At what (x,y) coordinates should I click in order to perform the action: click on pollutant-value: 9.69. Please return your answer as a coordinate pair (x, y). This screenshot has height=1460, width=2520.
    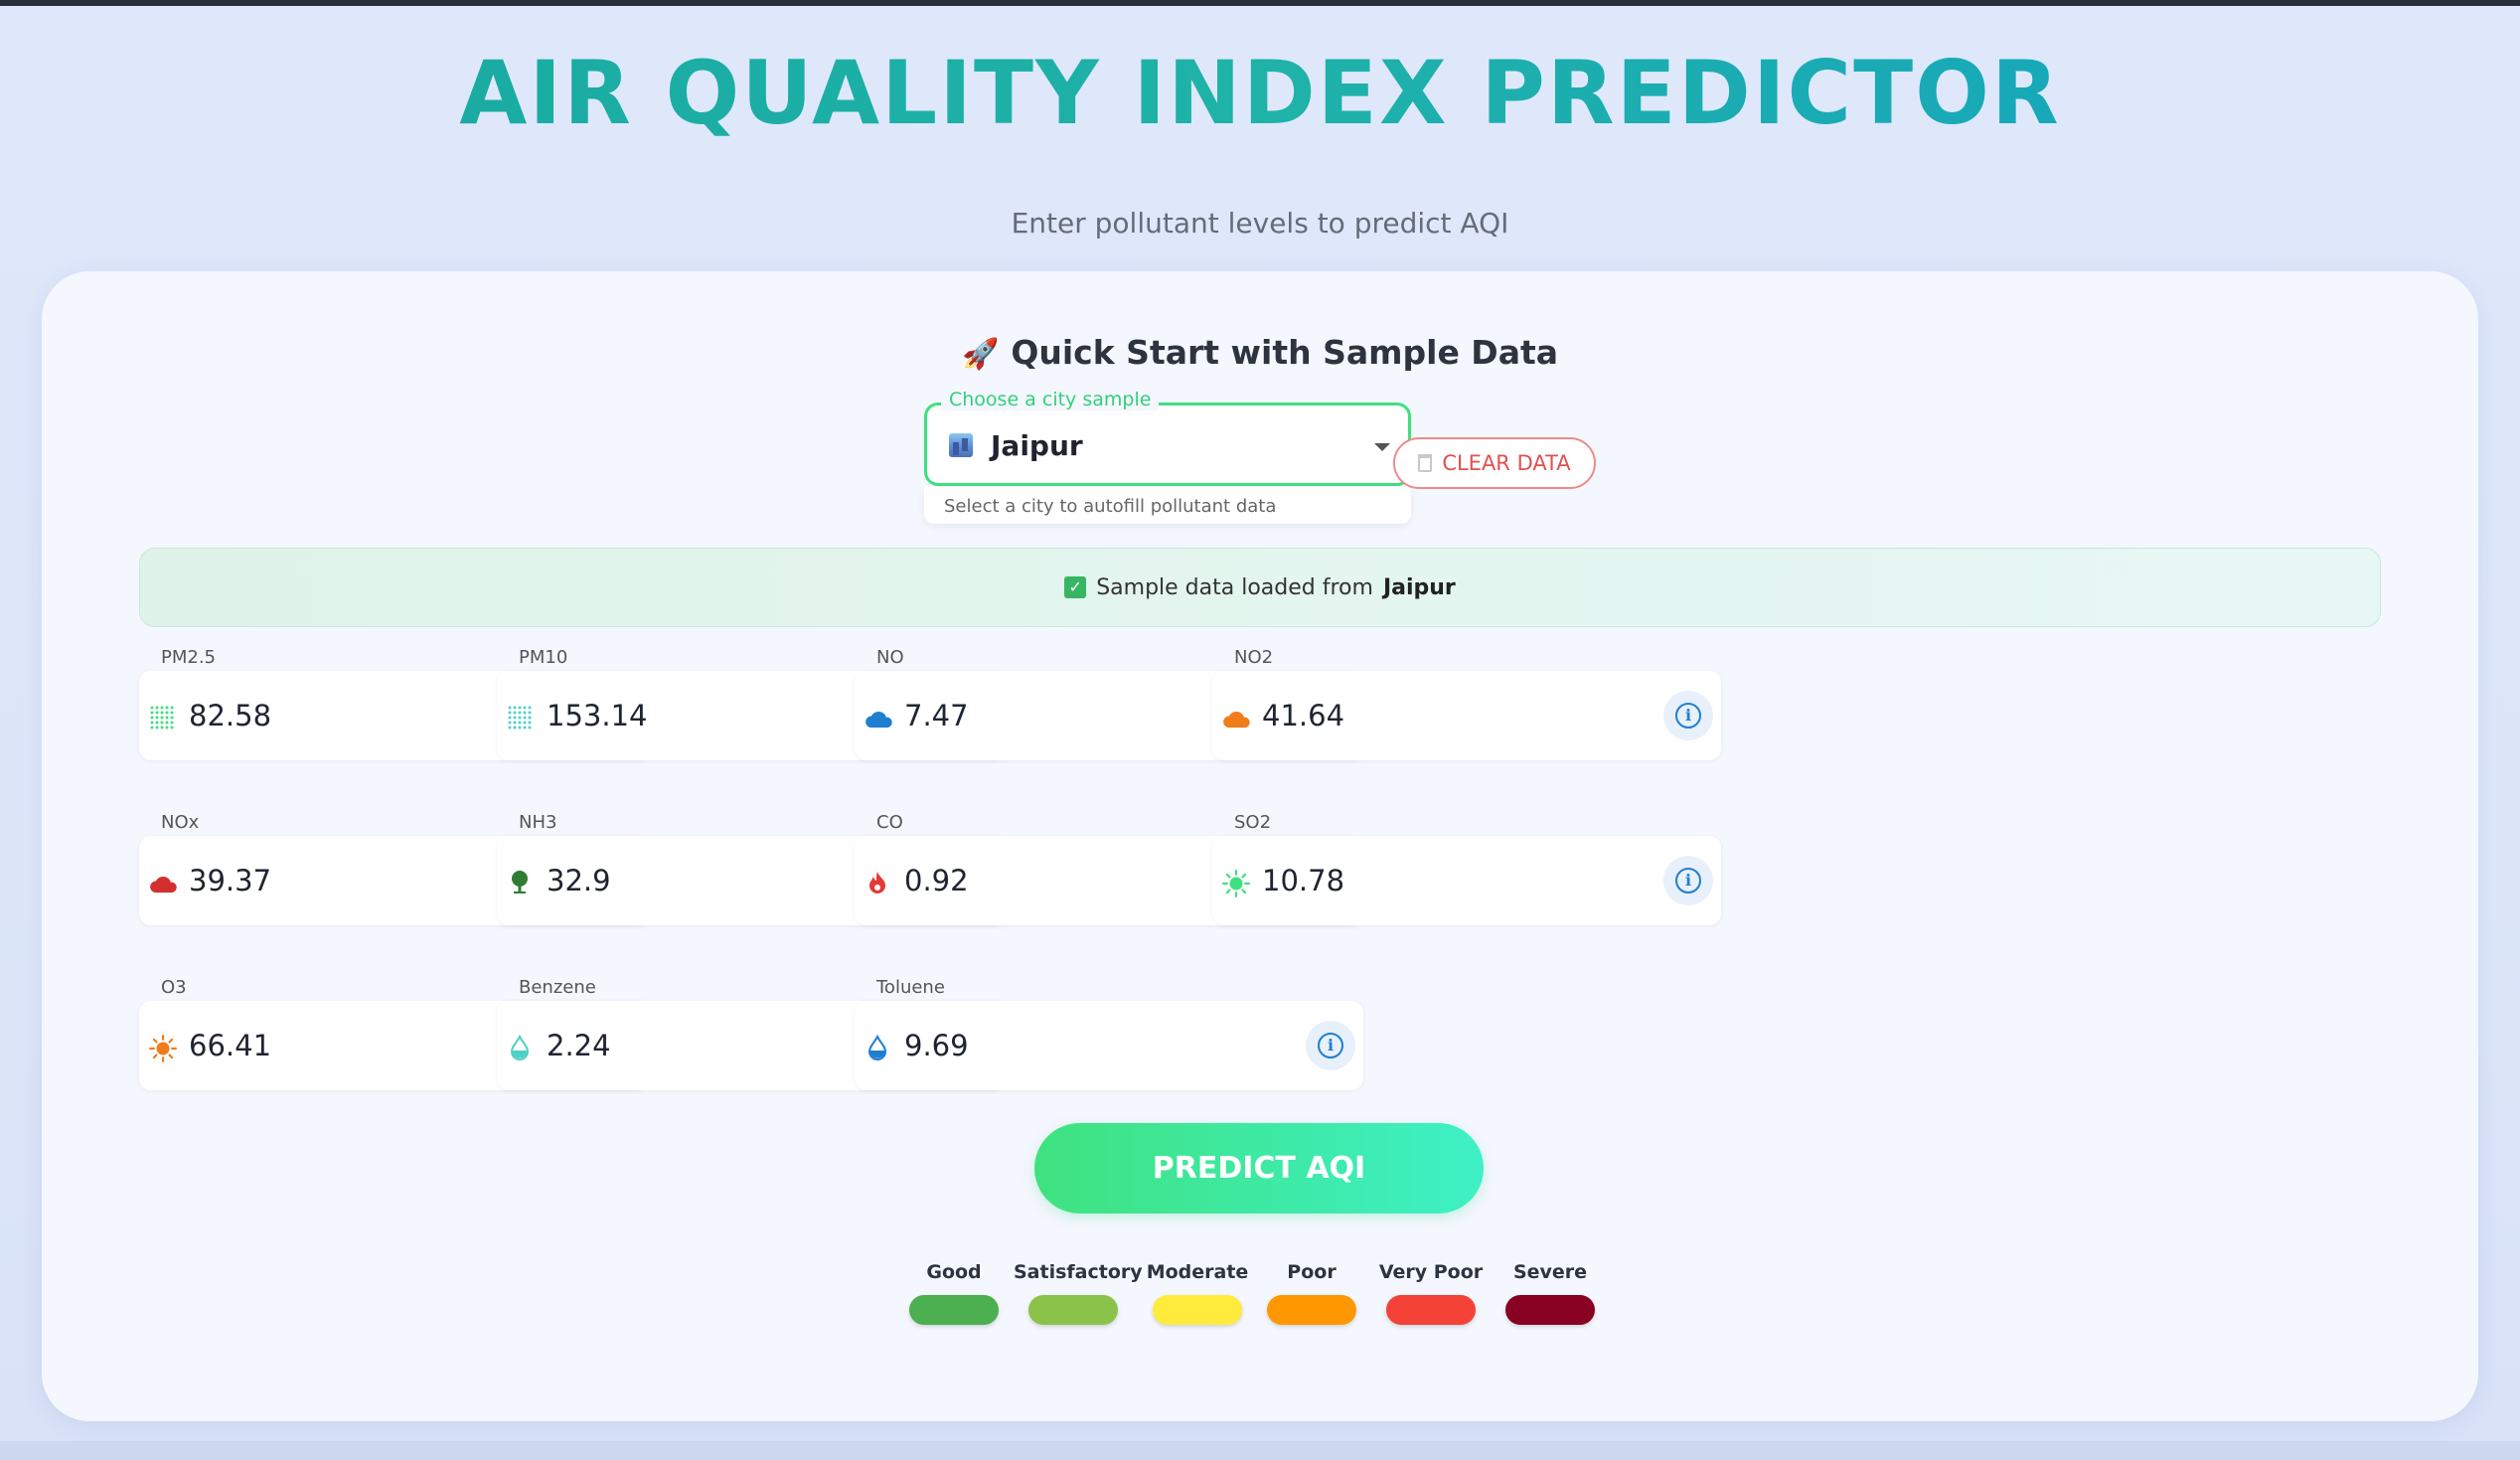
    Looking at the image, I should click on (936, 1045).